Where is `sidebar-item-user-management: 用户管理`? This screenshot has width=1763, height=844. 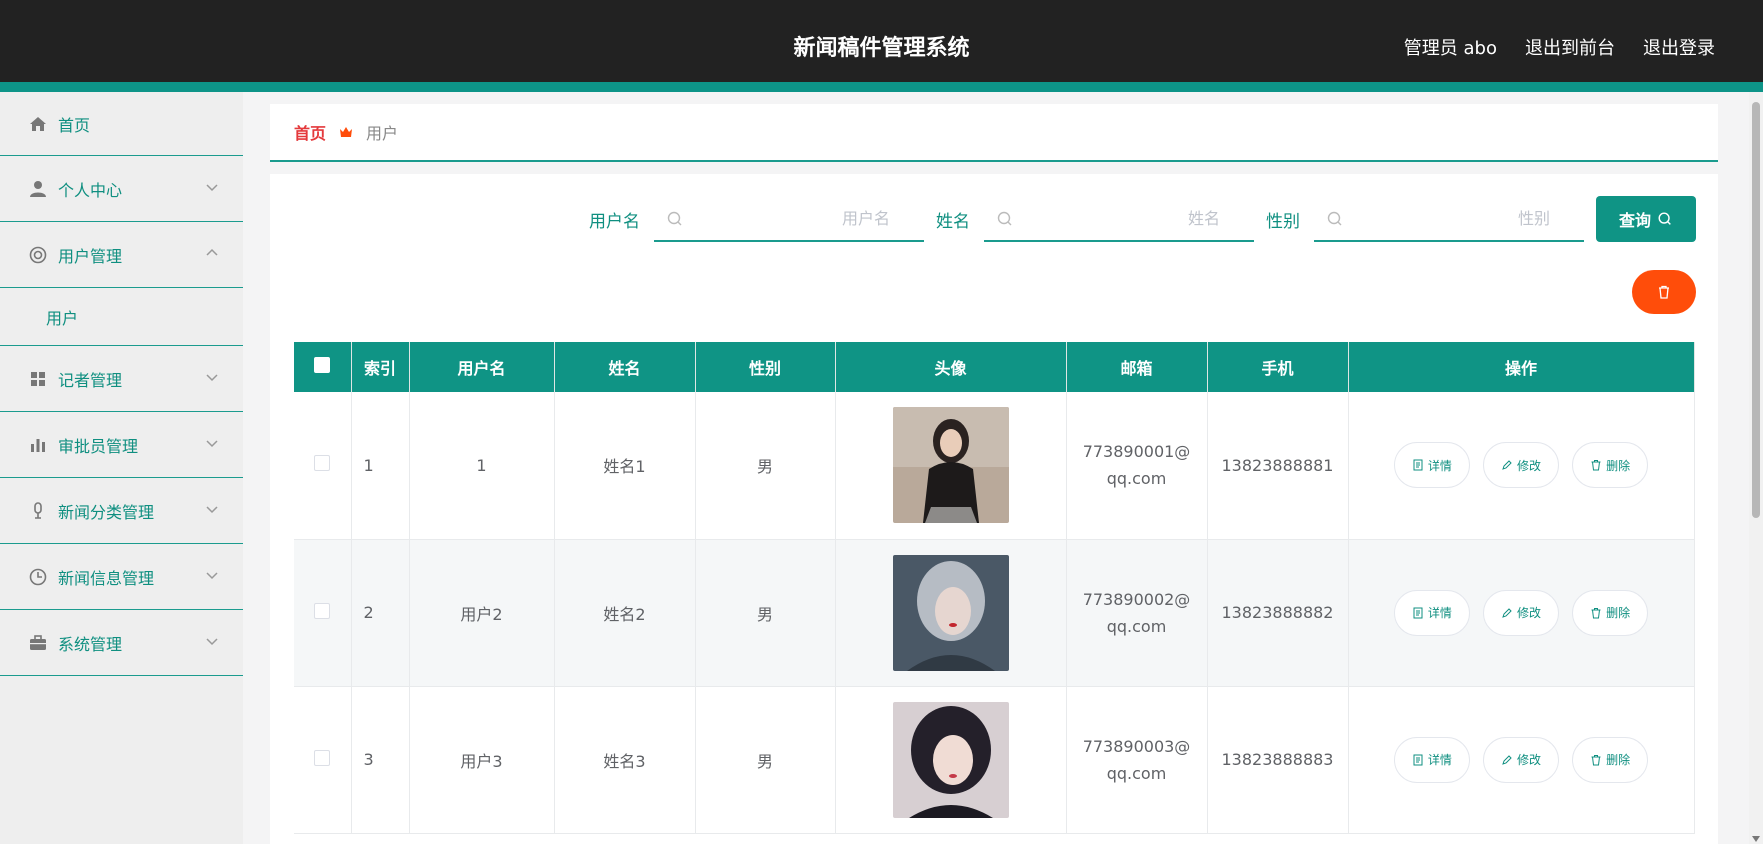
sidebar-item-user-management: 用户管理 is located at coordinates (121, 255).